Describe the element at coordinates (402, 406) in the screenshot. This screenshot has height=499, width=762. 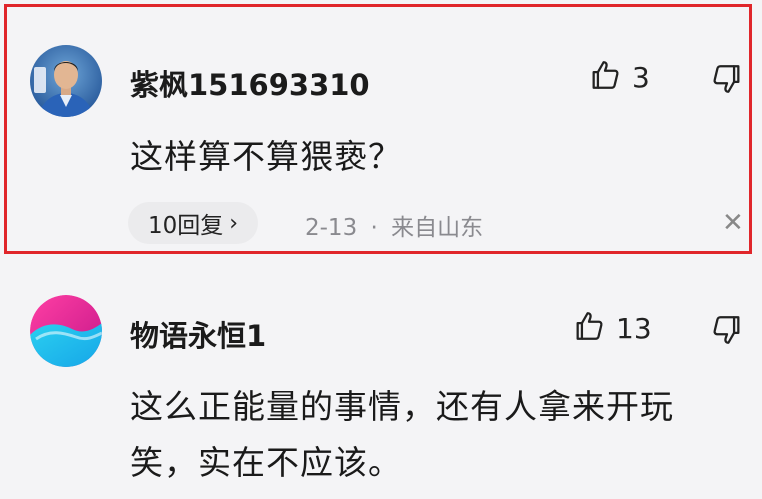
I see `comment-text-line: 这么正能量的事情，还有人拿来开玩` at that location.